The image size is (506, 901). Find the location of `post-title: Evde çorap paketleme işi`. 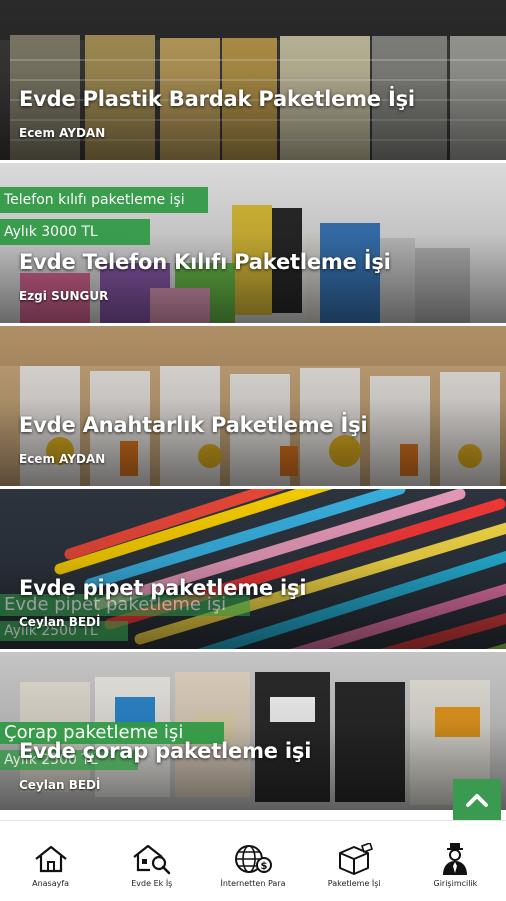

post-title: Evde çorap paketleme işi is located at coordinates (165, 751).